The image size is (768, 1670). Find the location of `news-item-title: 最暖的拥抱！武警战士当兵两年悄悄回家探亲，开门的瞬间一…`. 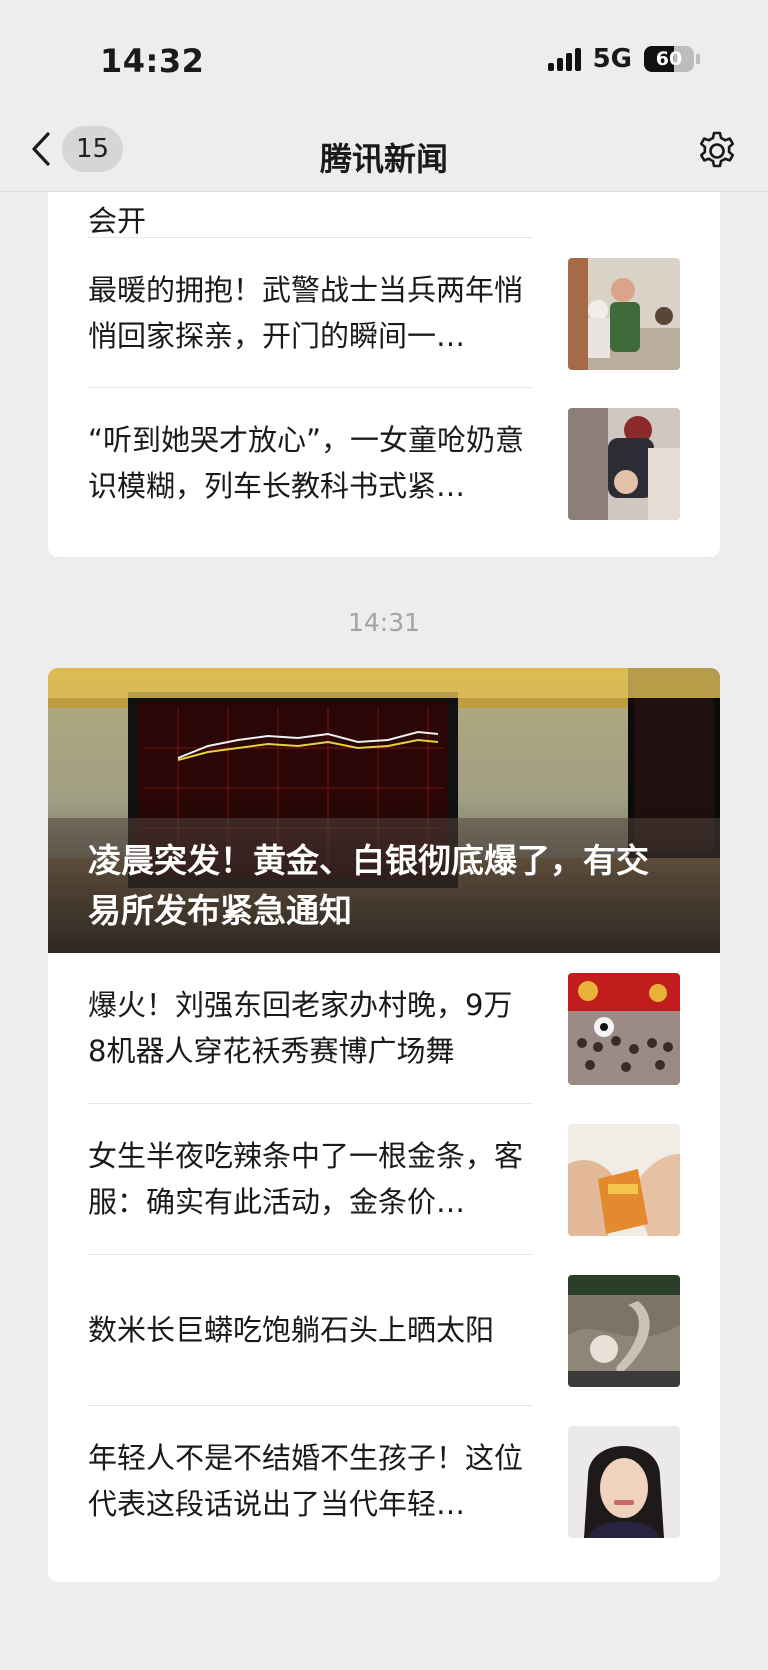

news-item-title: 最暖的拥抱！武警战士当兵两年悄悄回家探亲，开门的瞬间一… is located at coordinates (306, 313).